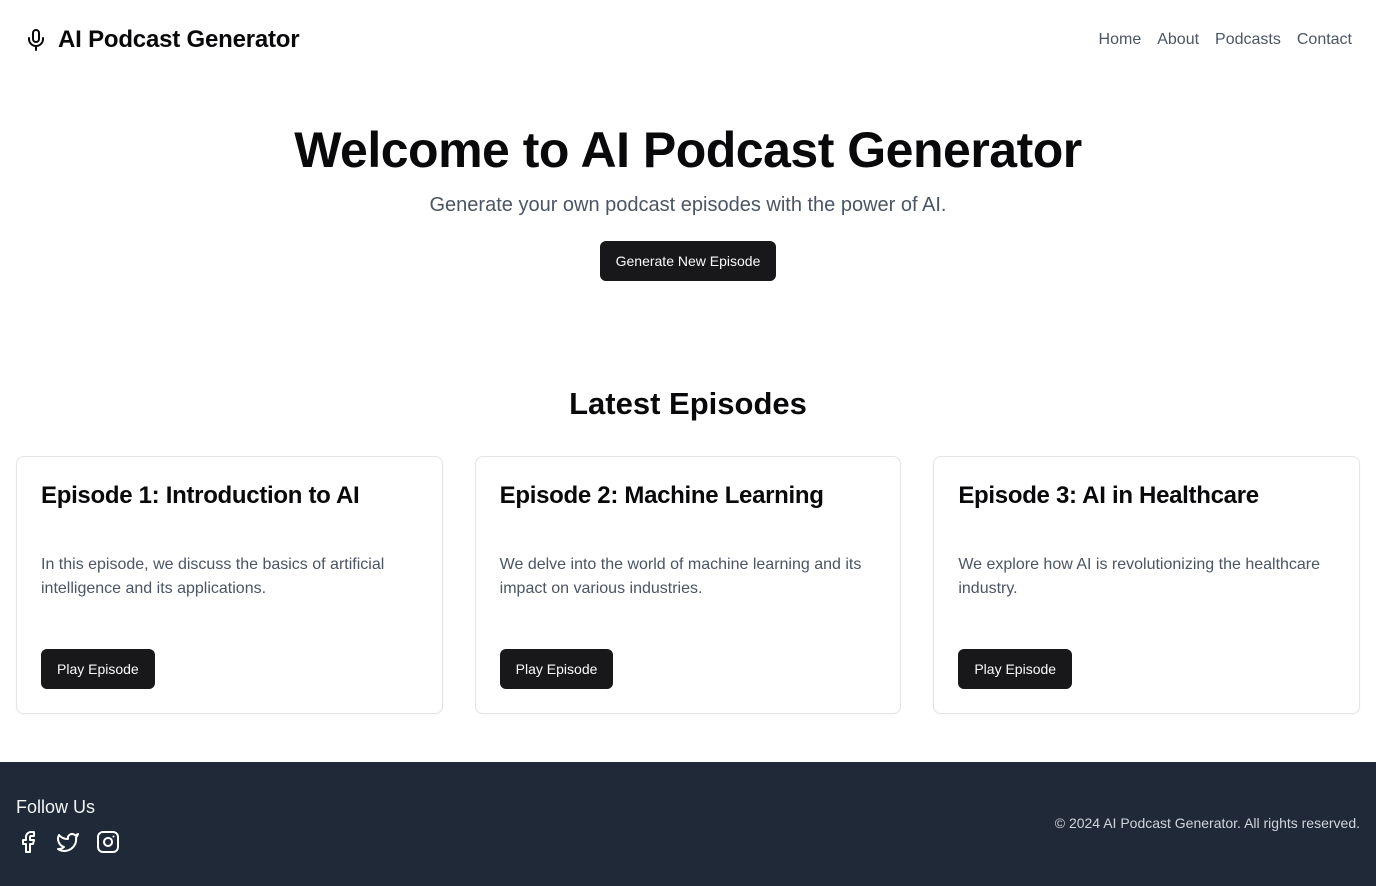 This screenshot has height=886, width=1376. I want to click on main-nav: Home About Podcasts Contact, so click(1225, 40).